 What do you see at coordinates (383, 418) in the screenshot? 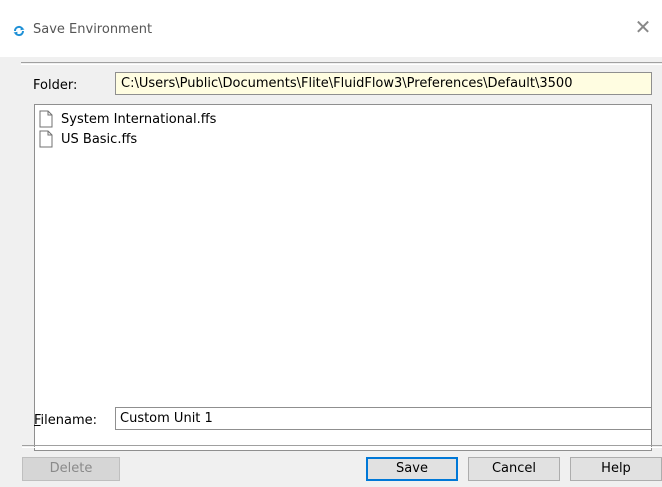
I see `filename-input: Custom Unit 1` at bounding box center [383, 418].